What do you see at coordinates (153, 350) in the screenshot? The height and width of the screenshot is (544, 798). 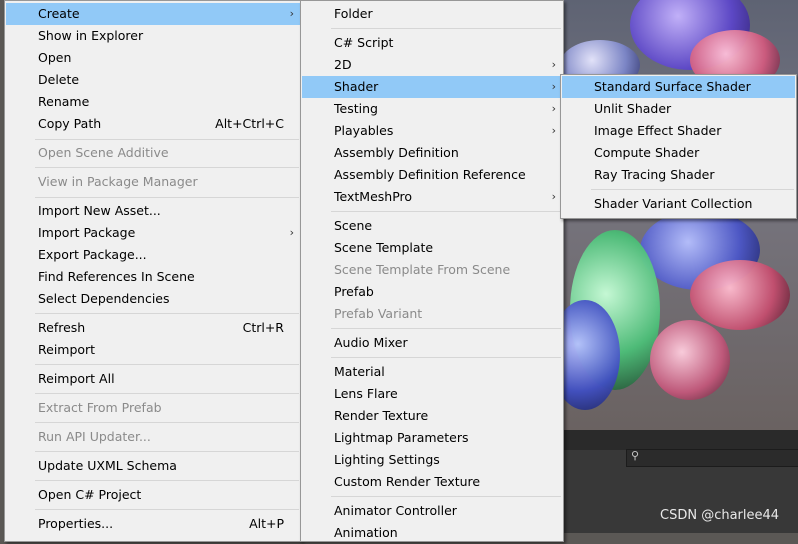 I see `menu-item-reimport: Reimport` at bounding box center [153, 350].